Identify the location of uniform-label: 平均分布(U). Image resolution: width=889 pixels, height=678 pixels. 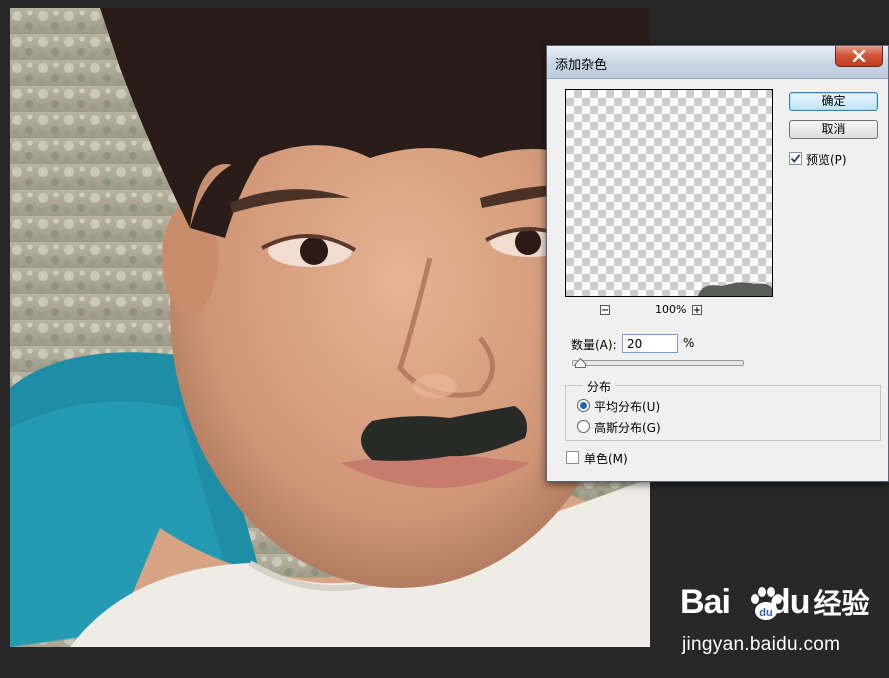
(627, 407).